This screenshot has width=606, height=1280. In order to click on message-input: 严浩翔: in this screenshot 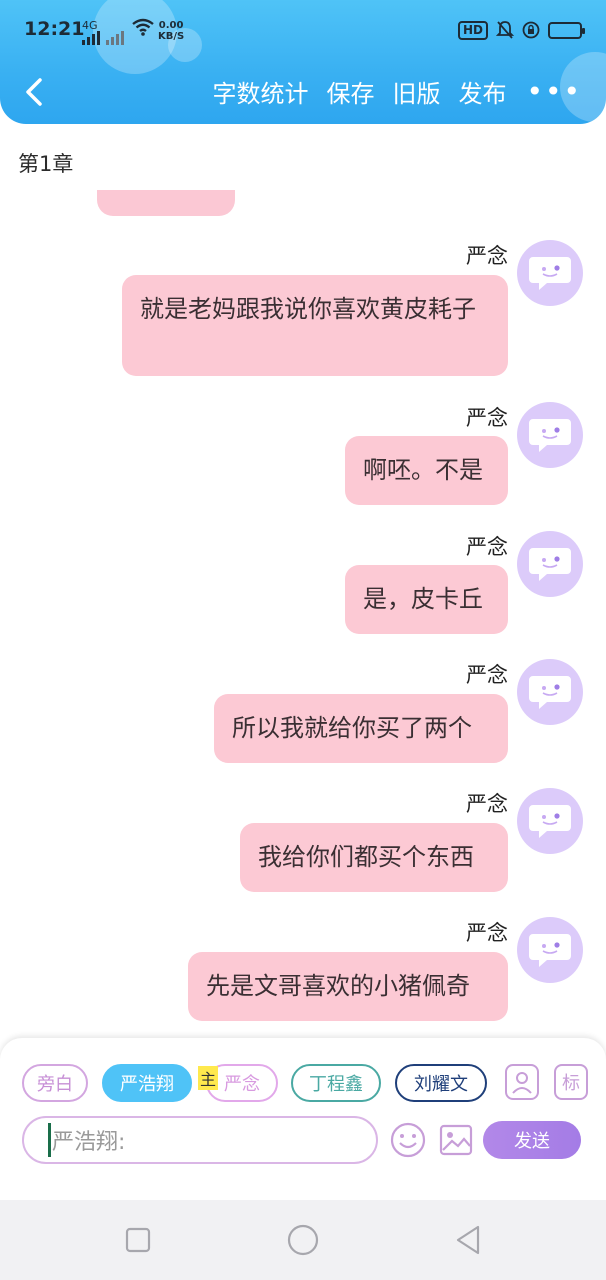, I will do `click(200, 1140)`.